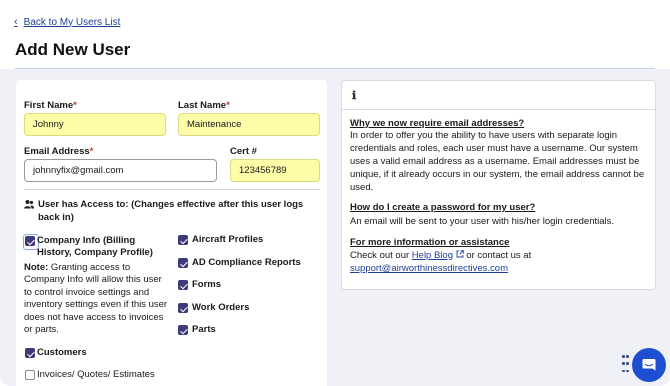 The width and height of the screenshot is (670, 386). What do you see at coordinates (95, 124) in the screenshot?
I see `first-name-input: Johnny` at bounding box center [95, 124].